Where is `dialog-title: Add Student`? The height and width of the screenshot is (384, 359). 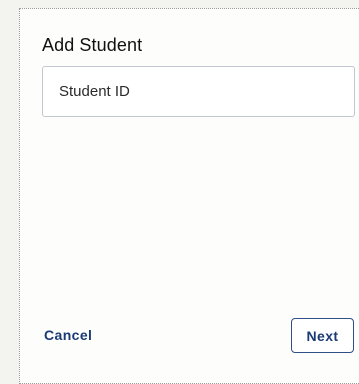
dialog-title: Add Student is located at coordinates (92, 45).